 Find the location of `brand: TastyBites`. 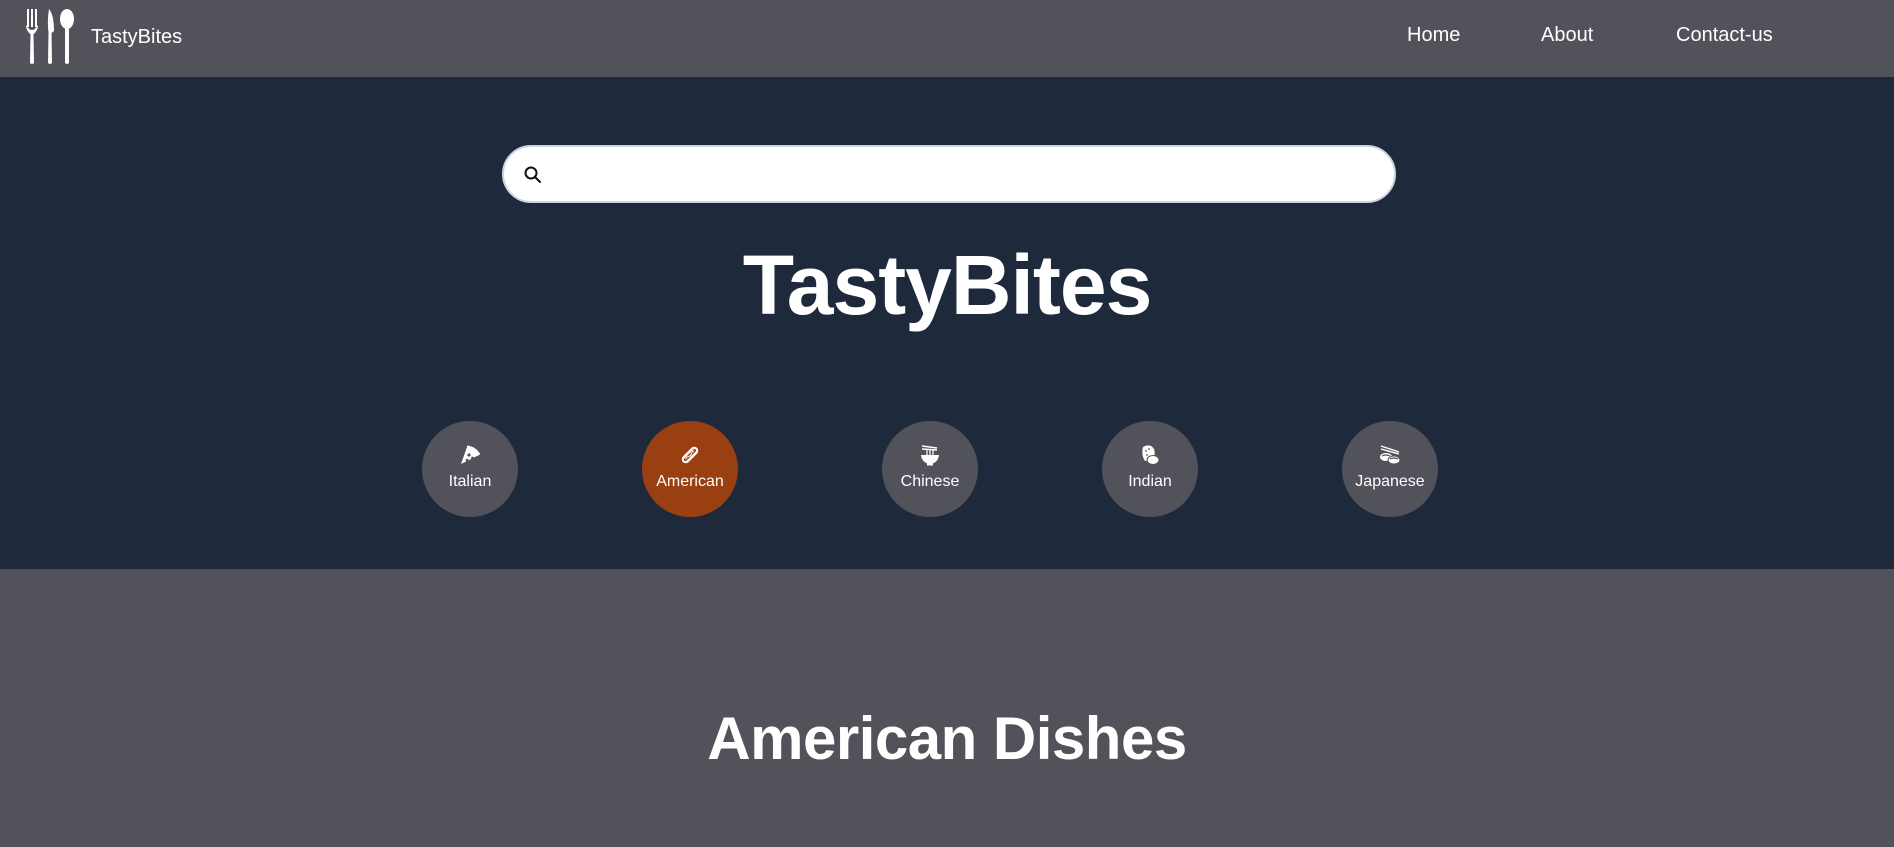

brand: TastyBites is located at coordinates (103, 37).